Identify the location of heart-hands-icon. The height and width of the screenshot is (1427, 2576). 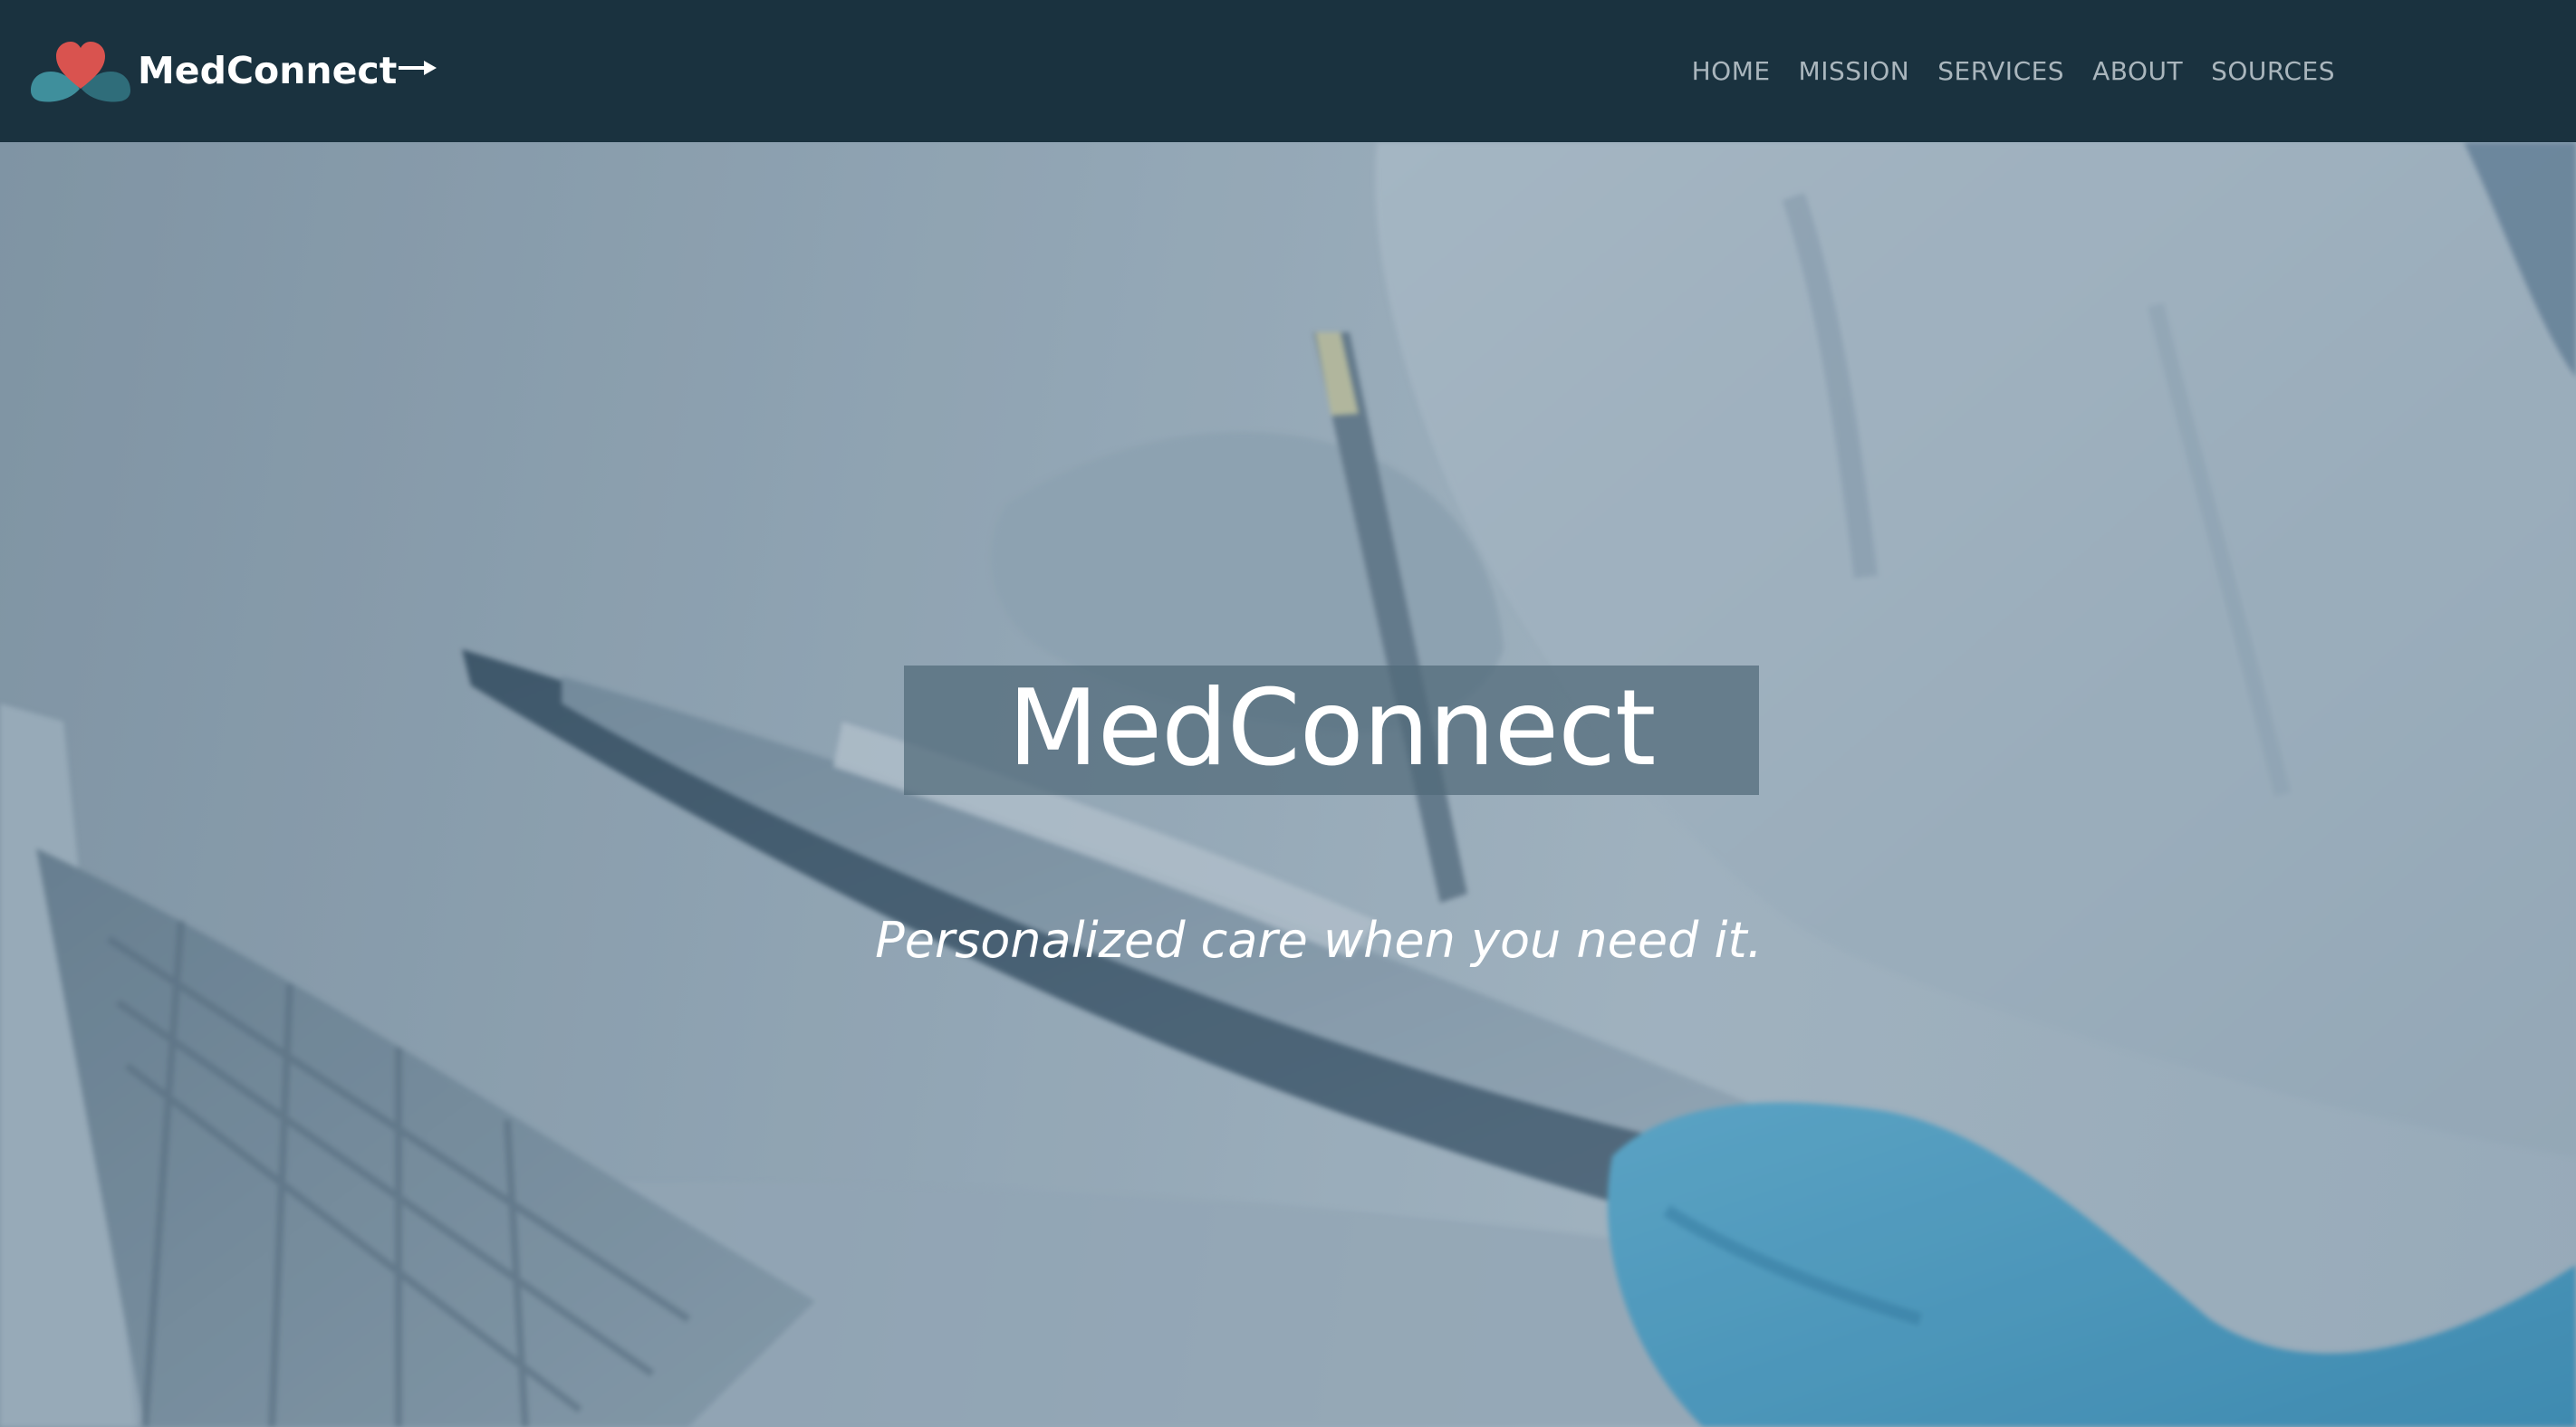
(80, 72).